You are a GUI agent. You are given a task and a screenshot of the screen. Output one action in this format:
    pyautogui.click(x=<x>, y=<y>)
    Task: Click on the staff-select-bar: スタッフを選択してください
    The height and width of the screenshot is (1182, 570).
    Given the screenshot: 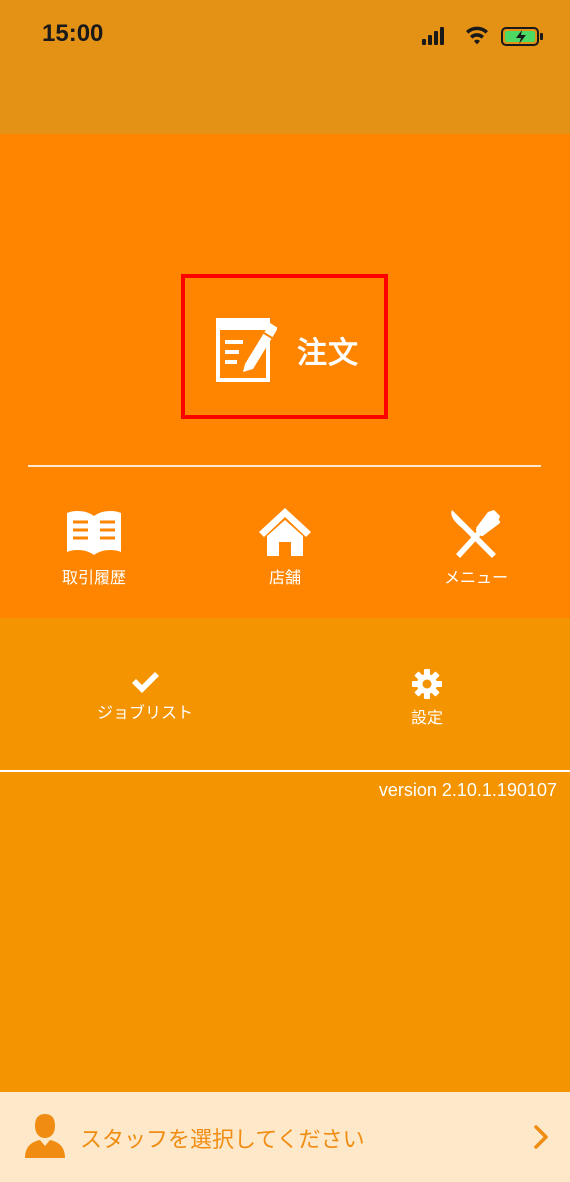 What is the action you would take?
    pyautogui.click(x=285, y=1137)
    